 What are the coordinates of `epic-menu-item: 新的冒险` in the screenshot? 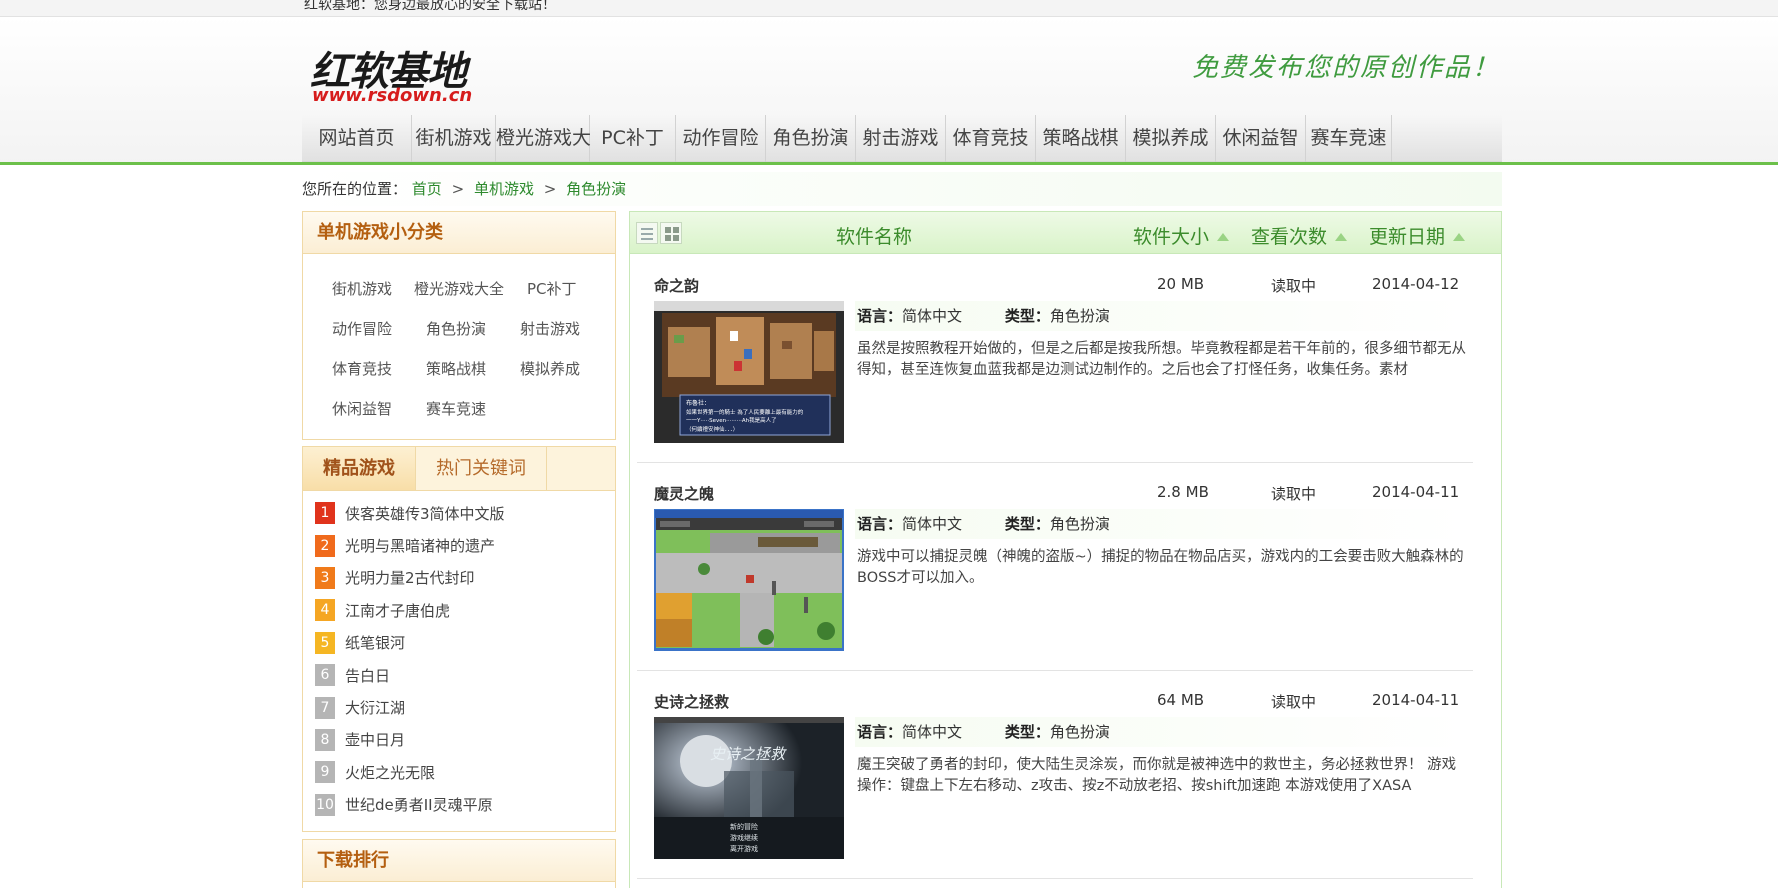 It's located at (744, 826).